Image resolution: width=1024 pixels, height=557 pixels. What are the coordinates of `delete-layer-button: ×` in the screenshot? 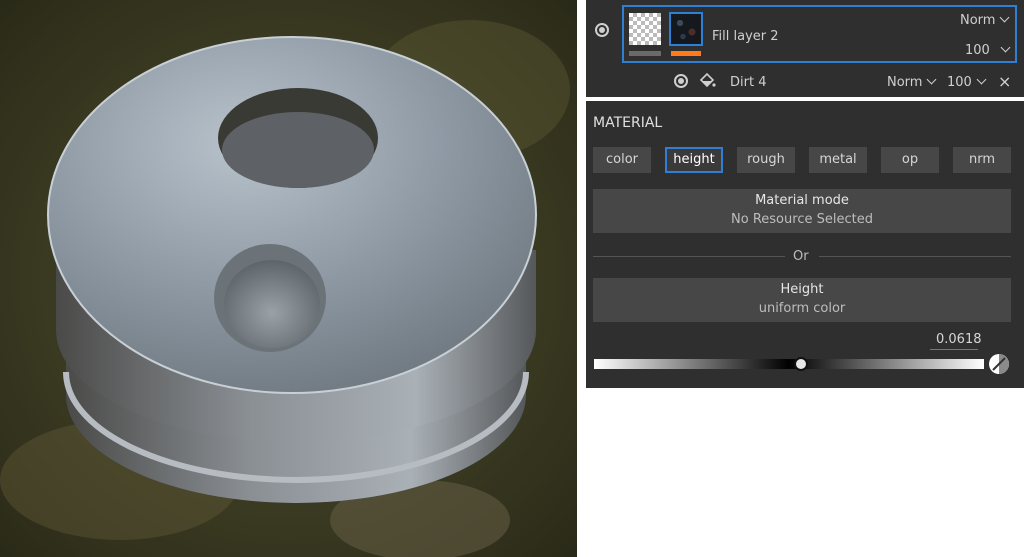 It's located at (1004, 81).